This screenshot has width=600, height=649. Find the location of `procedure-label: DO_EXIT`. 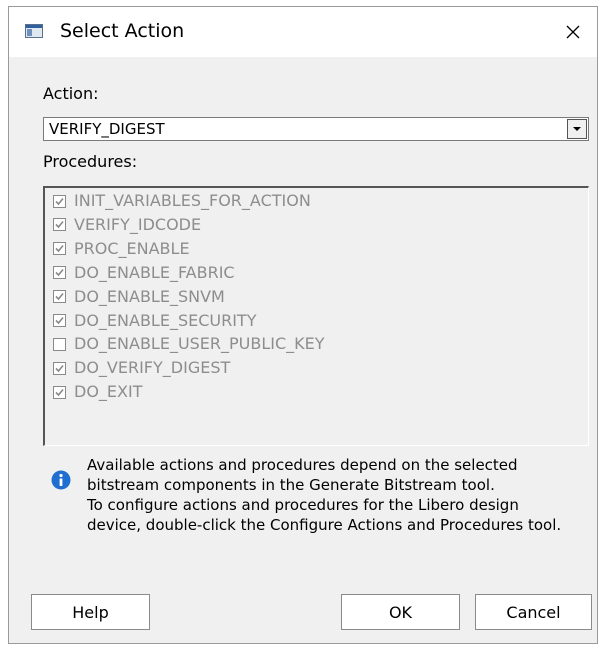

procedure-label: DO_EXIT is located at coordinates (108, 392).